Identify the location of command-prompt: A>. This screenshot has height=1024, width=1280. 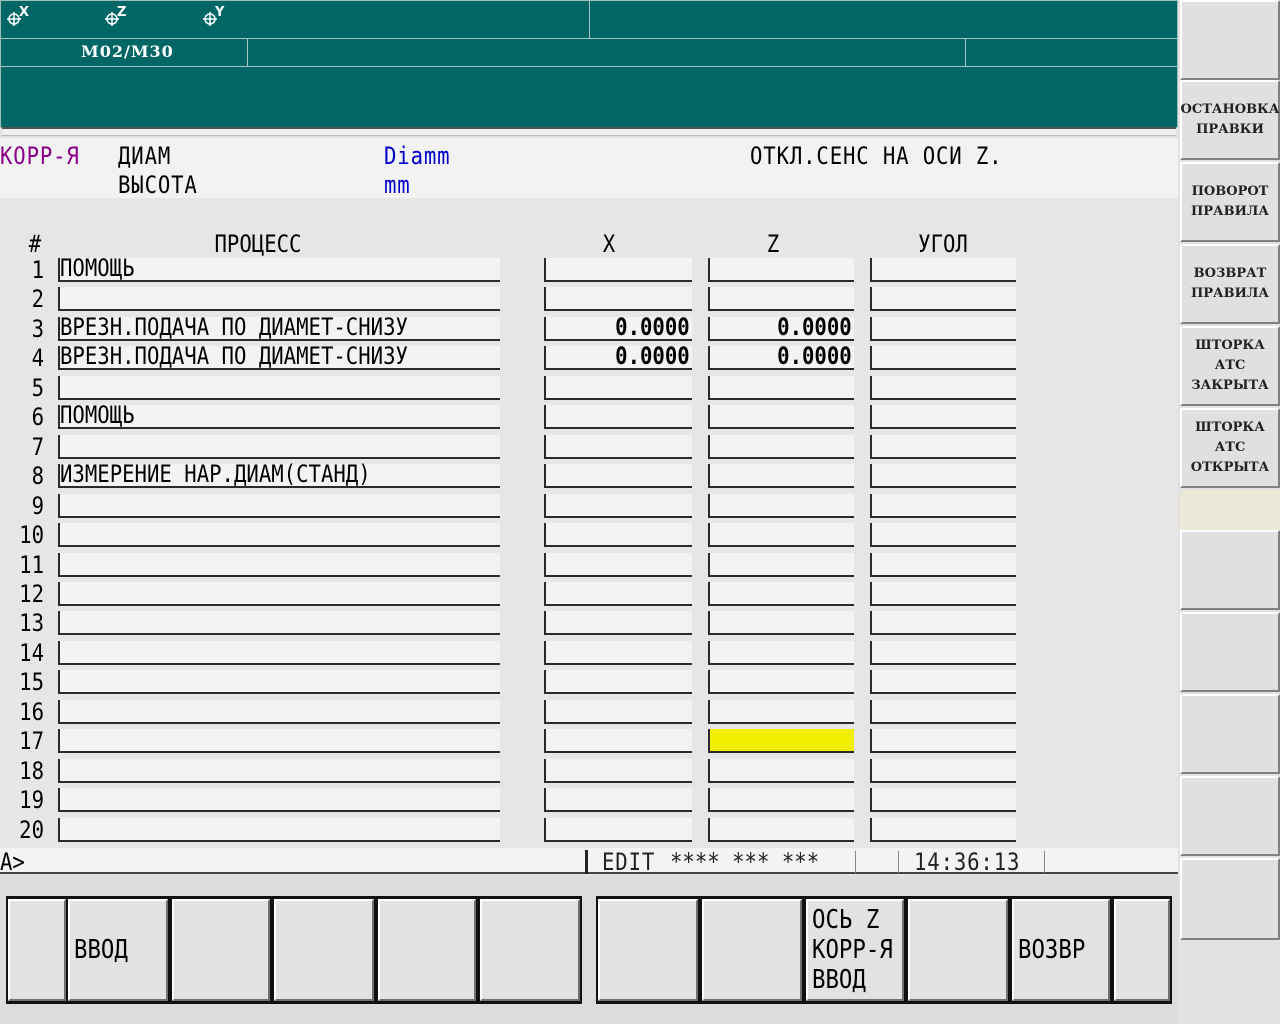
(12, 862).